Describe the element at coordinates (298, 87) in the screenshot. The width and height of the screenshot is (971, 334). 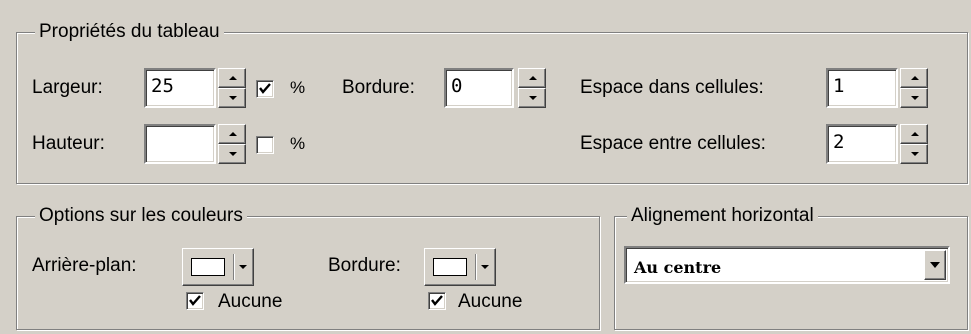
I see `largeur-percent-label: %` at that location.